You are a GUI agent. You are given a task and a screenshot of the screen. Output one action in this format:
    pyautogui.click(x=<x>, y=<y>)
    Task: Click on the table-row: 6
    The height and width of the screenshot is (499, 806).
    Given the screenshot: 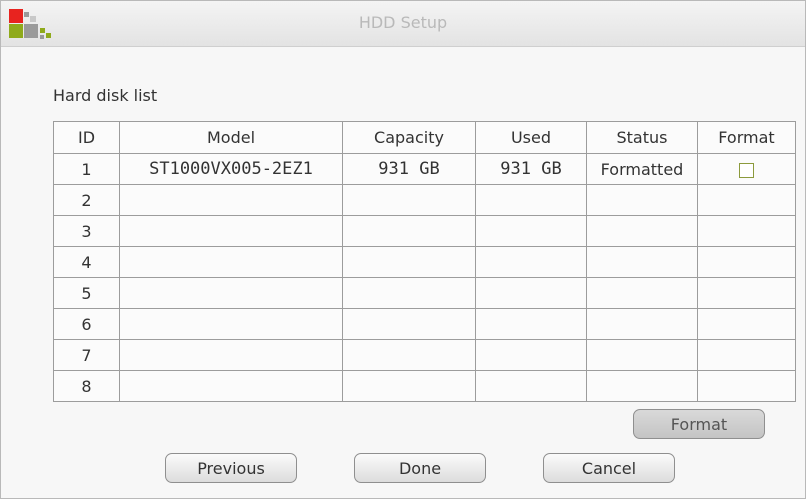 What is the action you would take?
    pyautogui.click(x=424, y=324)
    